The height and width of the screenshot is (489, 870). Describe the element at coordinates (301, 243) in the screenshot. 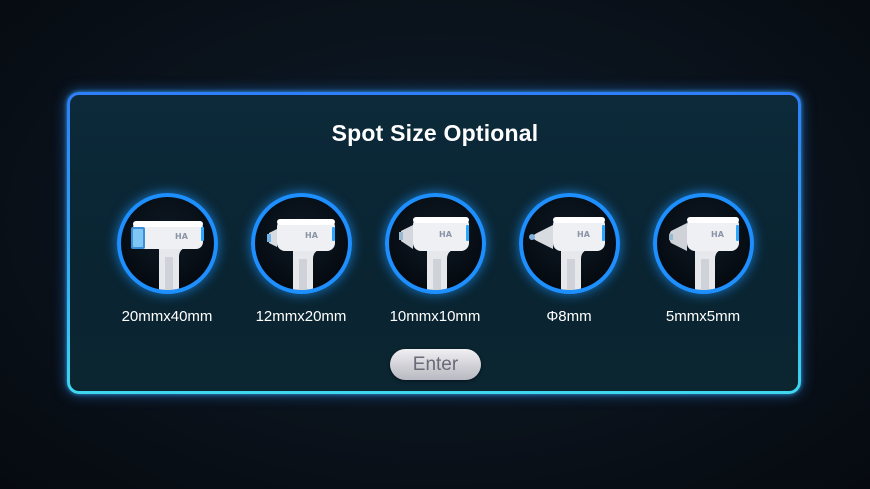

I see `handpiece-12x20-icon: HA` at that location.